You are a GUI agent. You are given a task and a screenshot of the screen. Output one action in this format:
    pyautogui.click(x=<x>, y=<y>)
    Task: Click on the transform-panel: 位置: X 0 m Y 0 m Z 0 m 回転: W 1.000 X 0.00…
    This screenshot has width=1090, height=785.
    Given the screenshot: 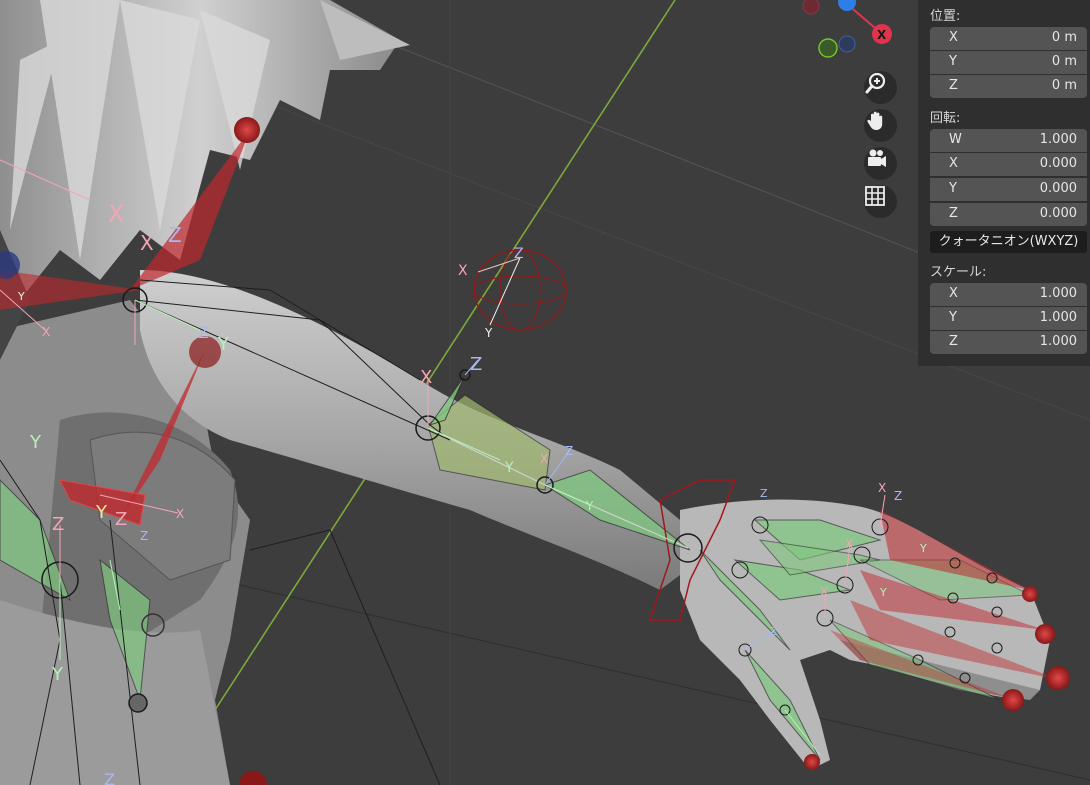 What is the action you would take?
    pyautogui.click(x=1004, y=183)
    